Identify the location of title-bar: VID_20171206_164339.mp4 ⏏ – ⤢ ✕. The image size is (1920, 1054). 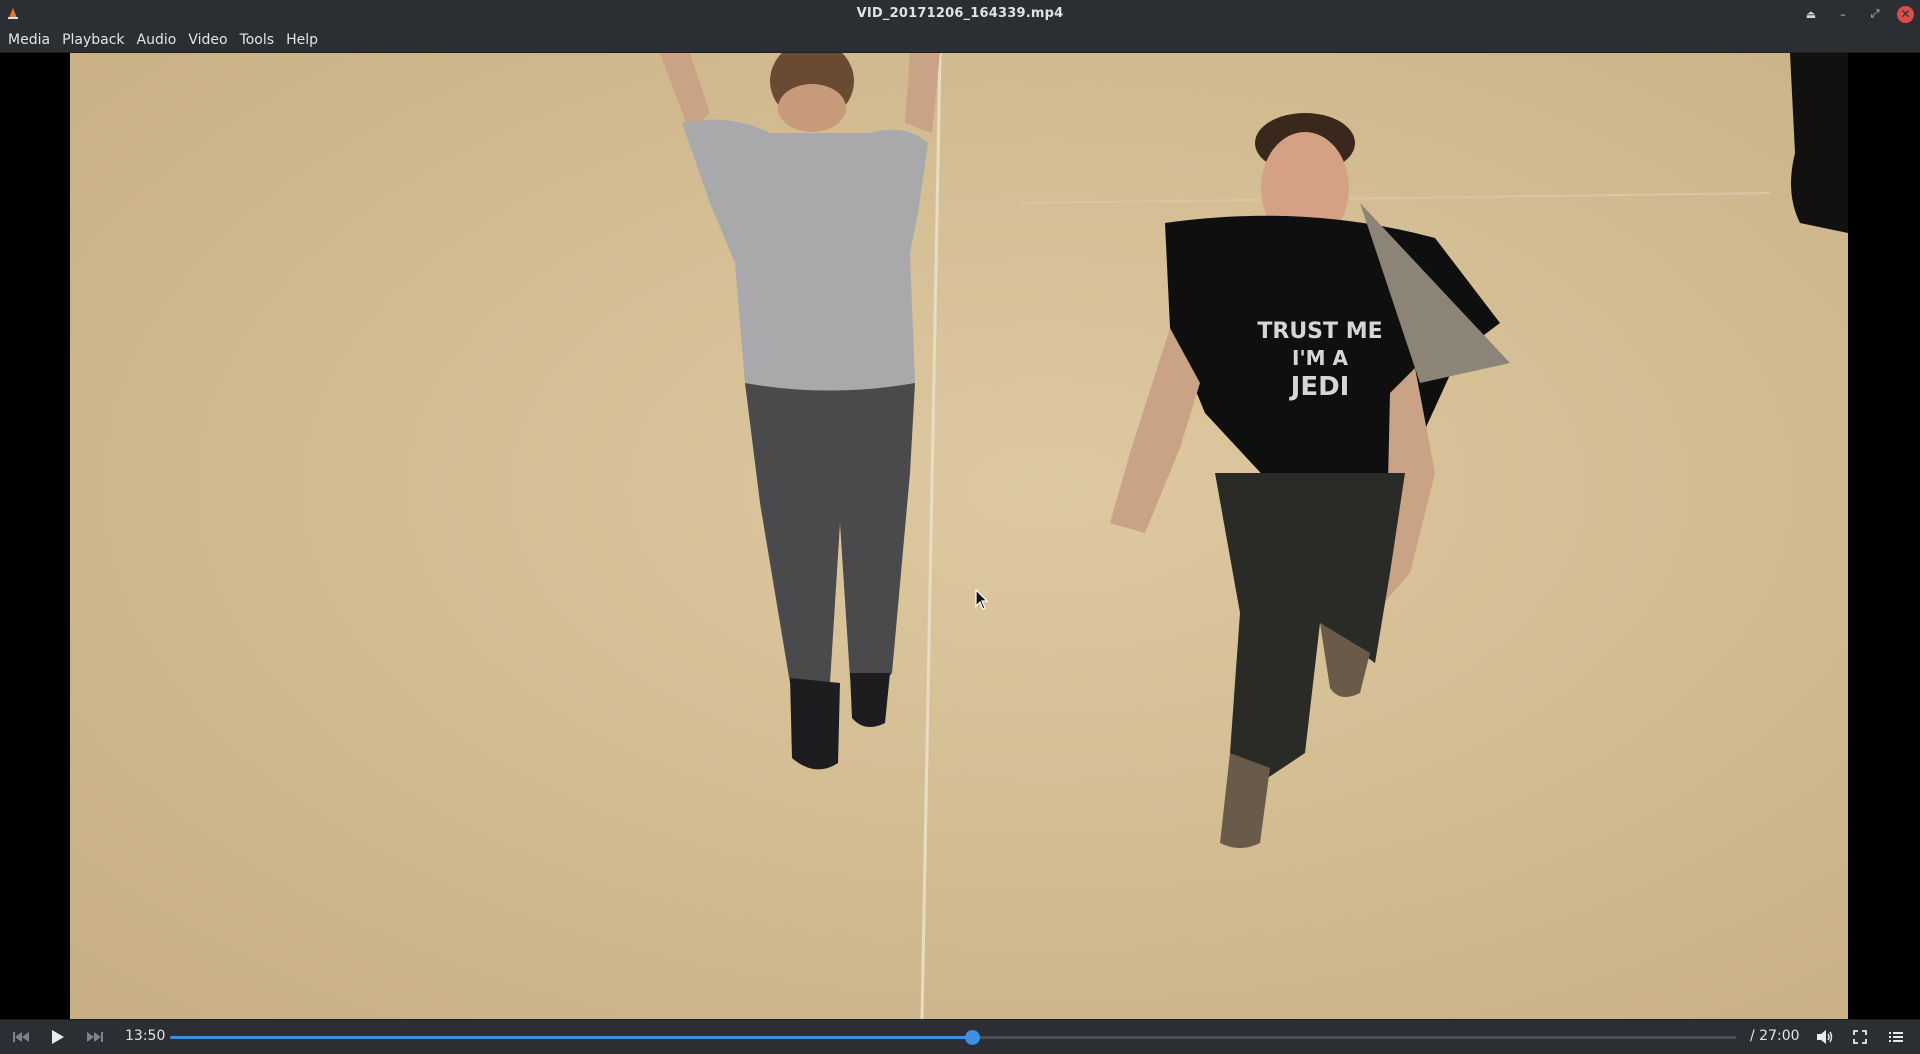
(960, 13).